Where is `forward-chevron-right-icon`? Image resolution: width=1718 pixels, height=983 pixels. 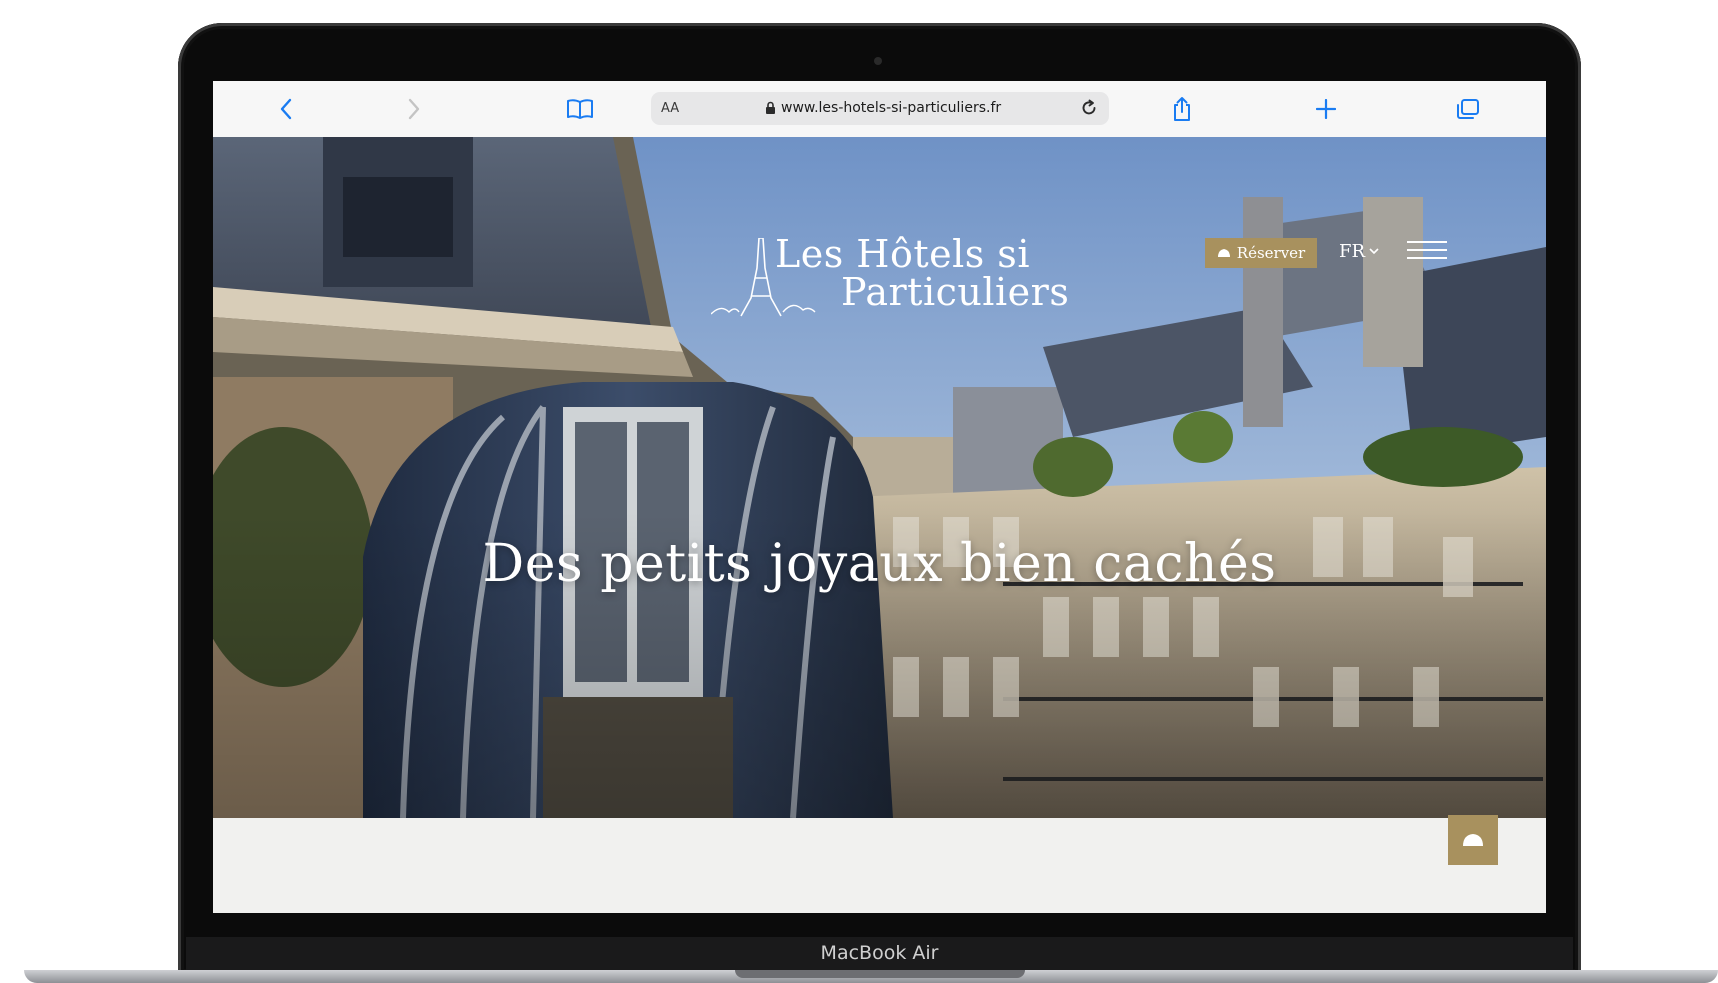
forward-chevron-right-icon is located at coordinates (414, 109).